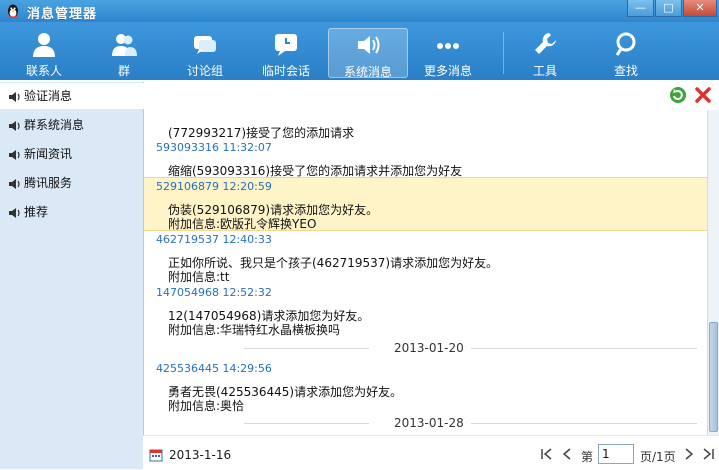 This screenshot has width=719, height=470. What do you see at coordinates (214, 147) in the screenshot?
I see `message-header: 593093316 11:32:07` at bounding box center [214, 147].